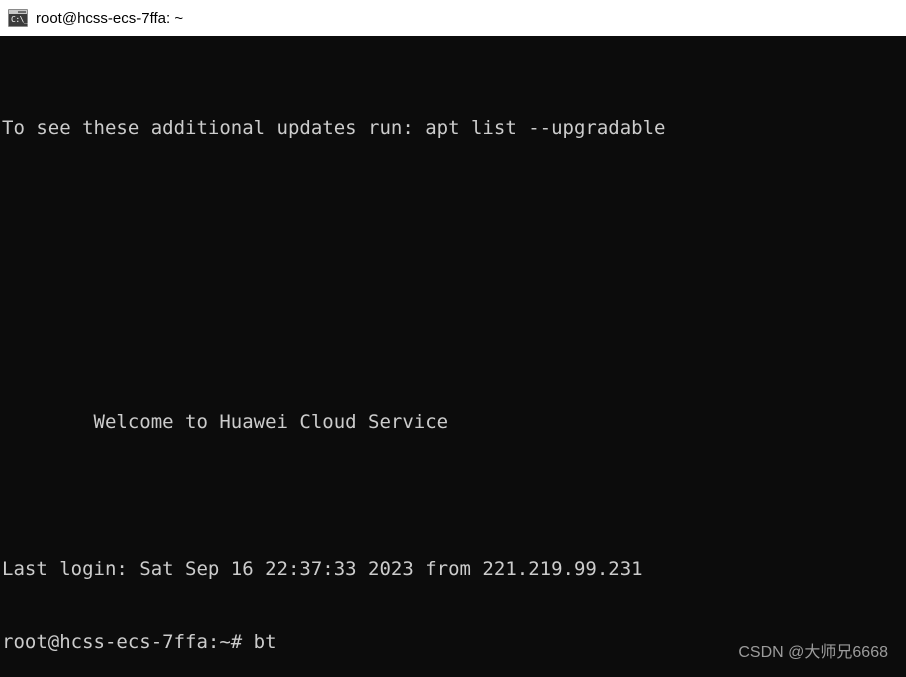 The width and height of the screenshot is (906, 677). I want to click on watermark: CSDN @大师兄6668, so click(813, 652).